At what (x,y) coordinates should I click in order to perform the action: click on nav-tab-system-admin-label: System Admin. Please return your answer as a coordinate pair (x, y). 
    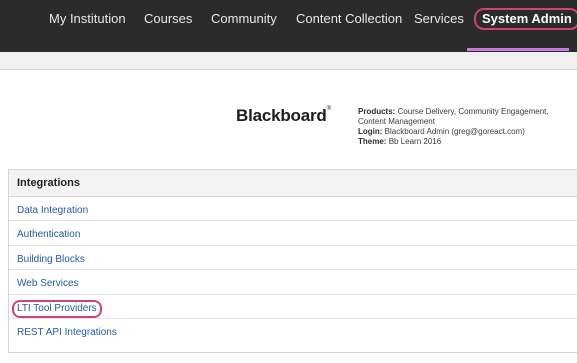
    Looking at the image, I should click on (525, 19).